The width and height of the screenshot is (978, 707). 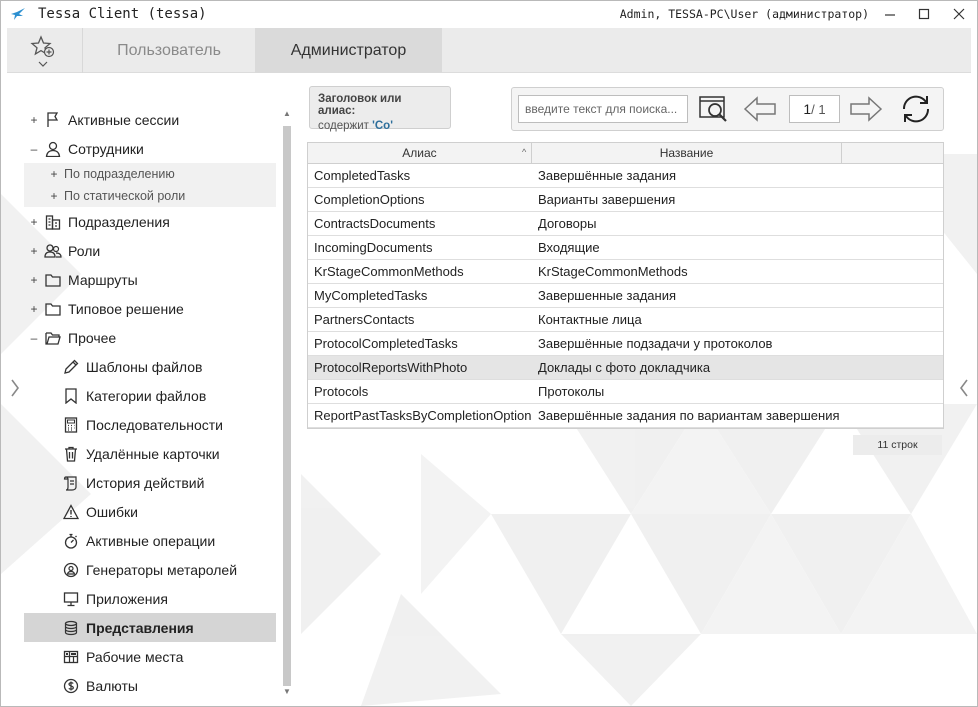 I want to click on scroll-up-arrow-icon: ▲, so click(x=287, y=115).